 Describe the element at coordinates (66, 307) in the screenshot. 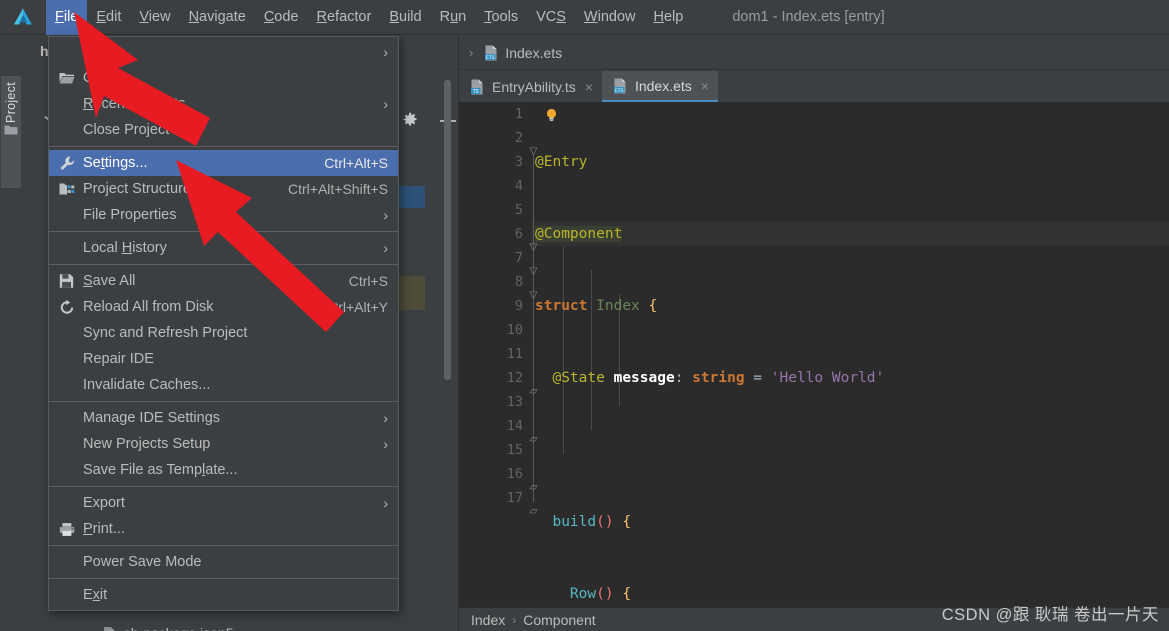

I see `reload-icon` at that location.